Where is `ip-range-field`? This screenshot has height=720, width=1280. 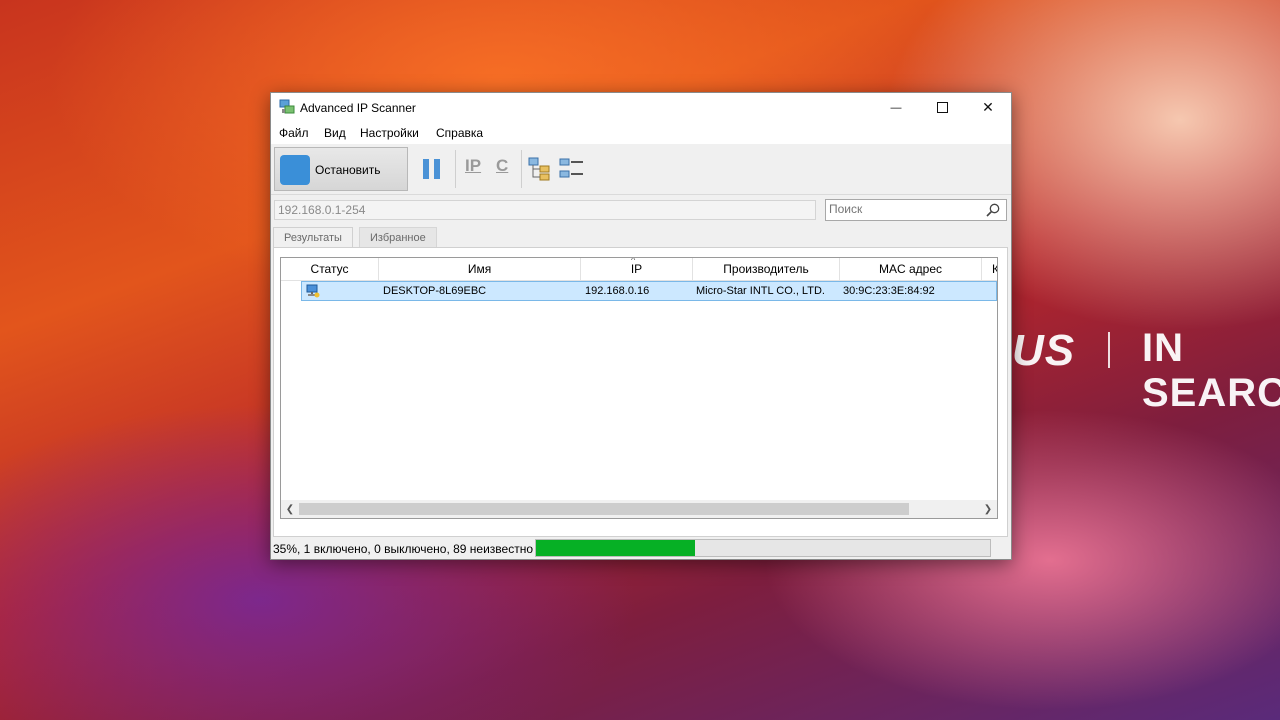 ip-range-field is located at coordinates (545, 210).